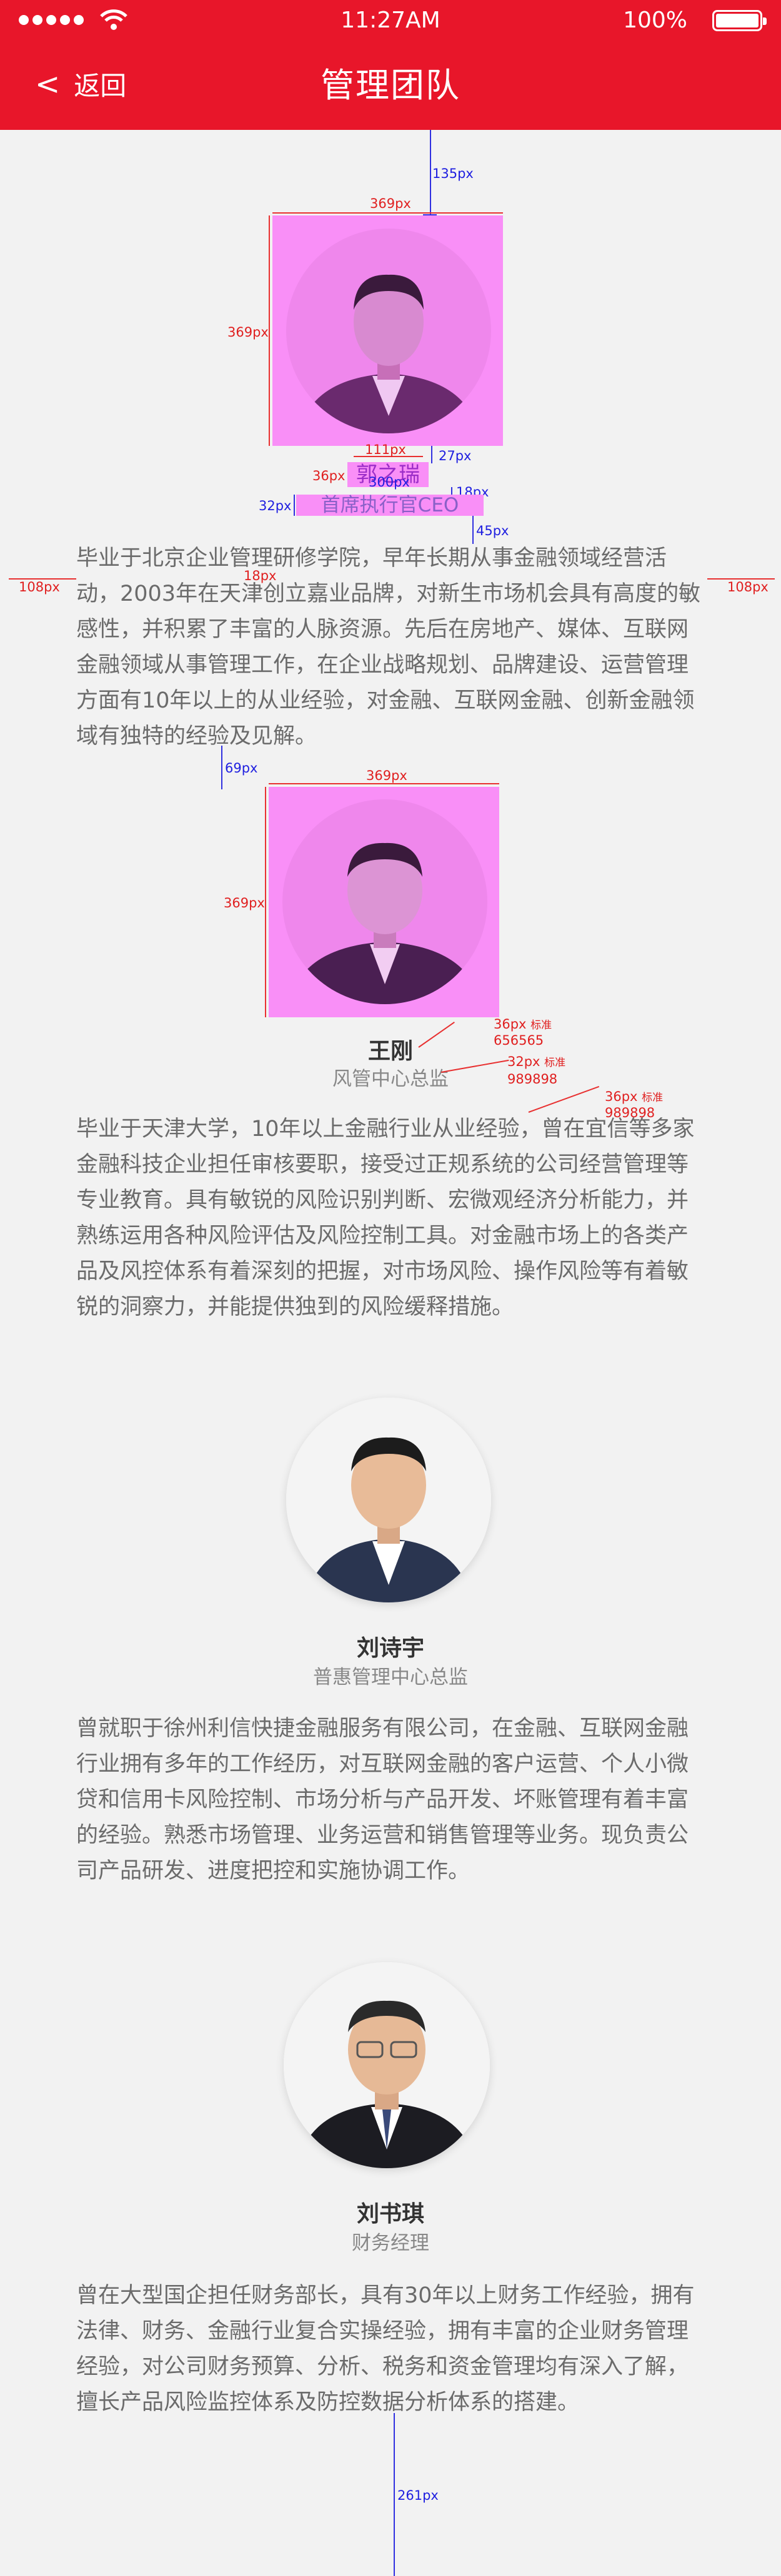  I want to click on app-header: 11:27AM 100% < 返回 管理团队, so click(390, 65).